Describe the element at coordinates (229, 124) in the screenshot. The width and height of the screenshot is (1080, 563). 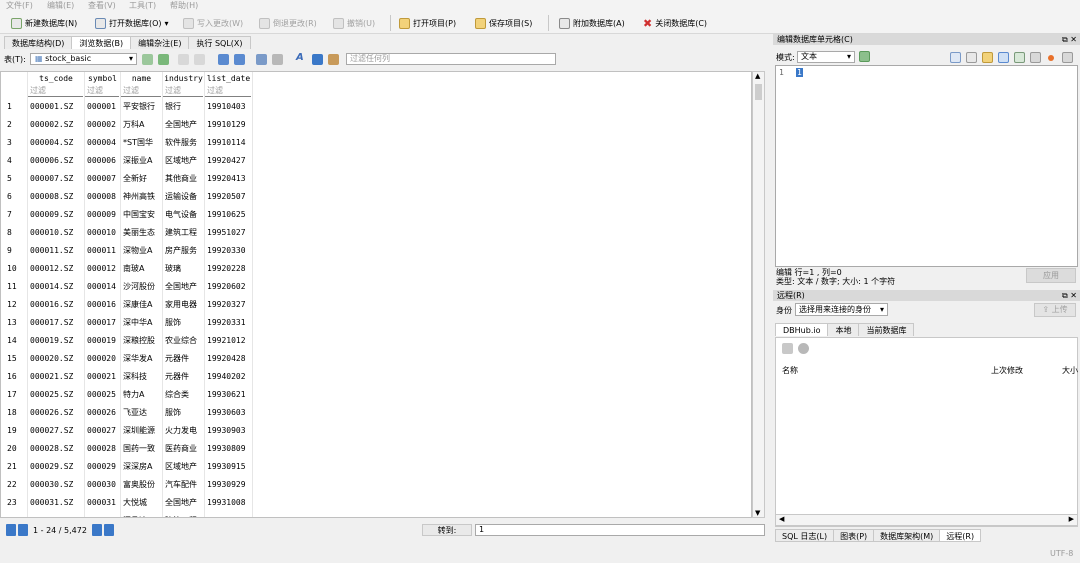
I see `cell-list-date: 19910129` at that location.